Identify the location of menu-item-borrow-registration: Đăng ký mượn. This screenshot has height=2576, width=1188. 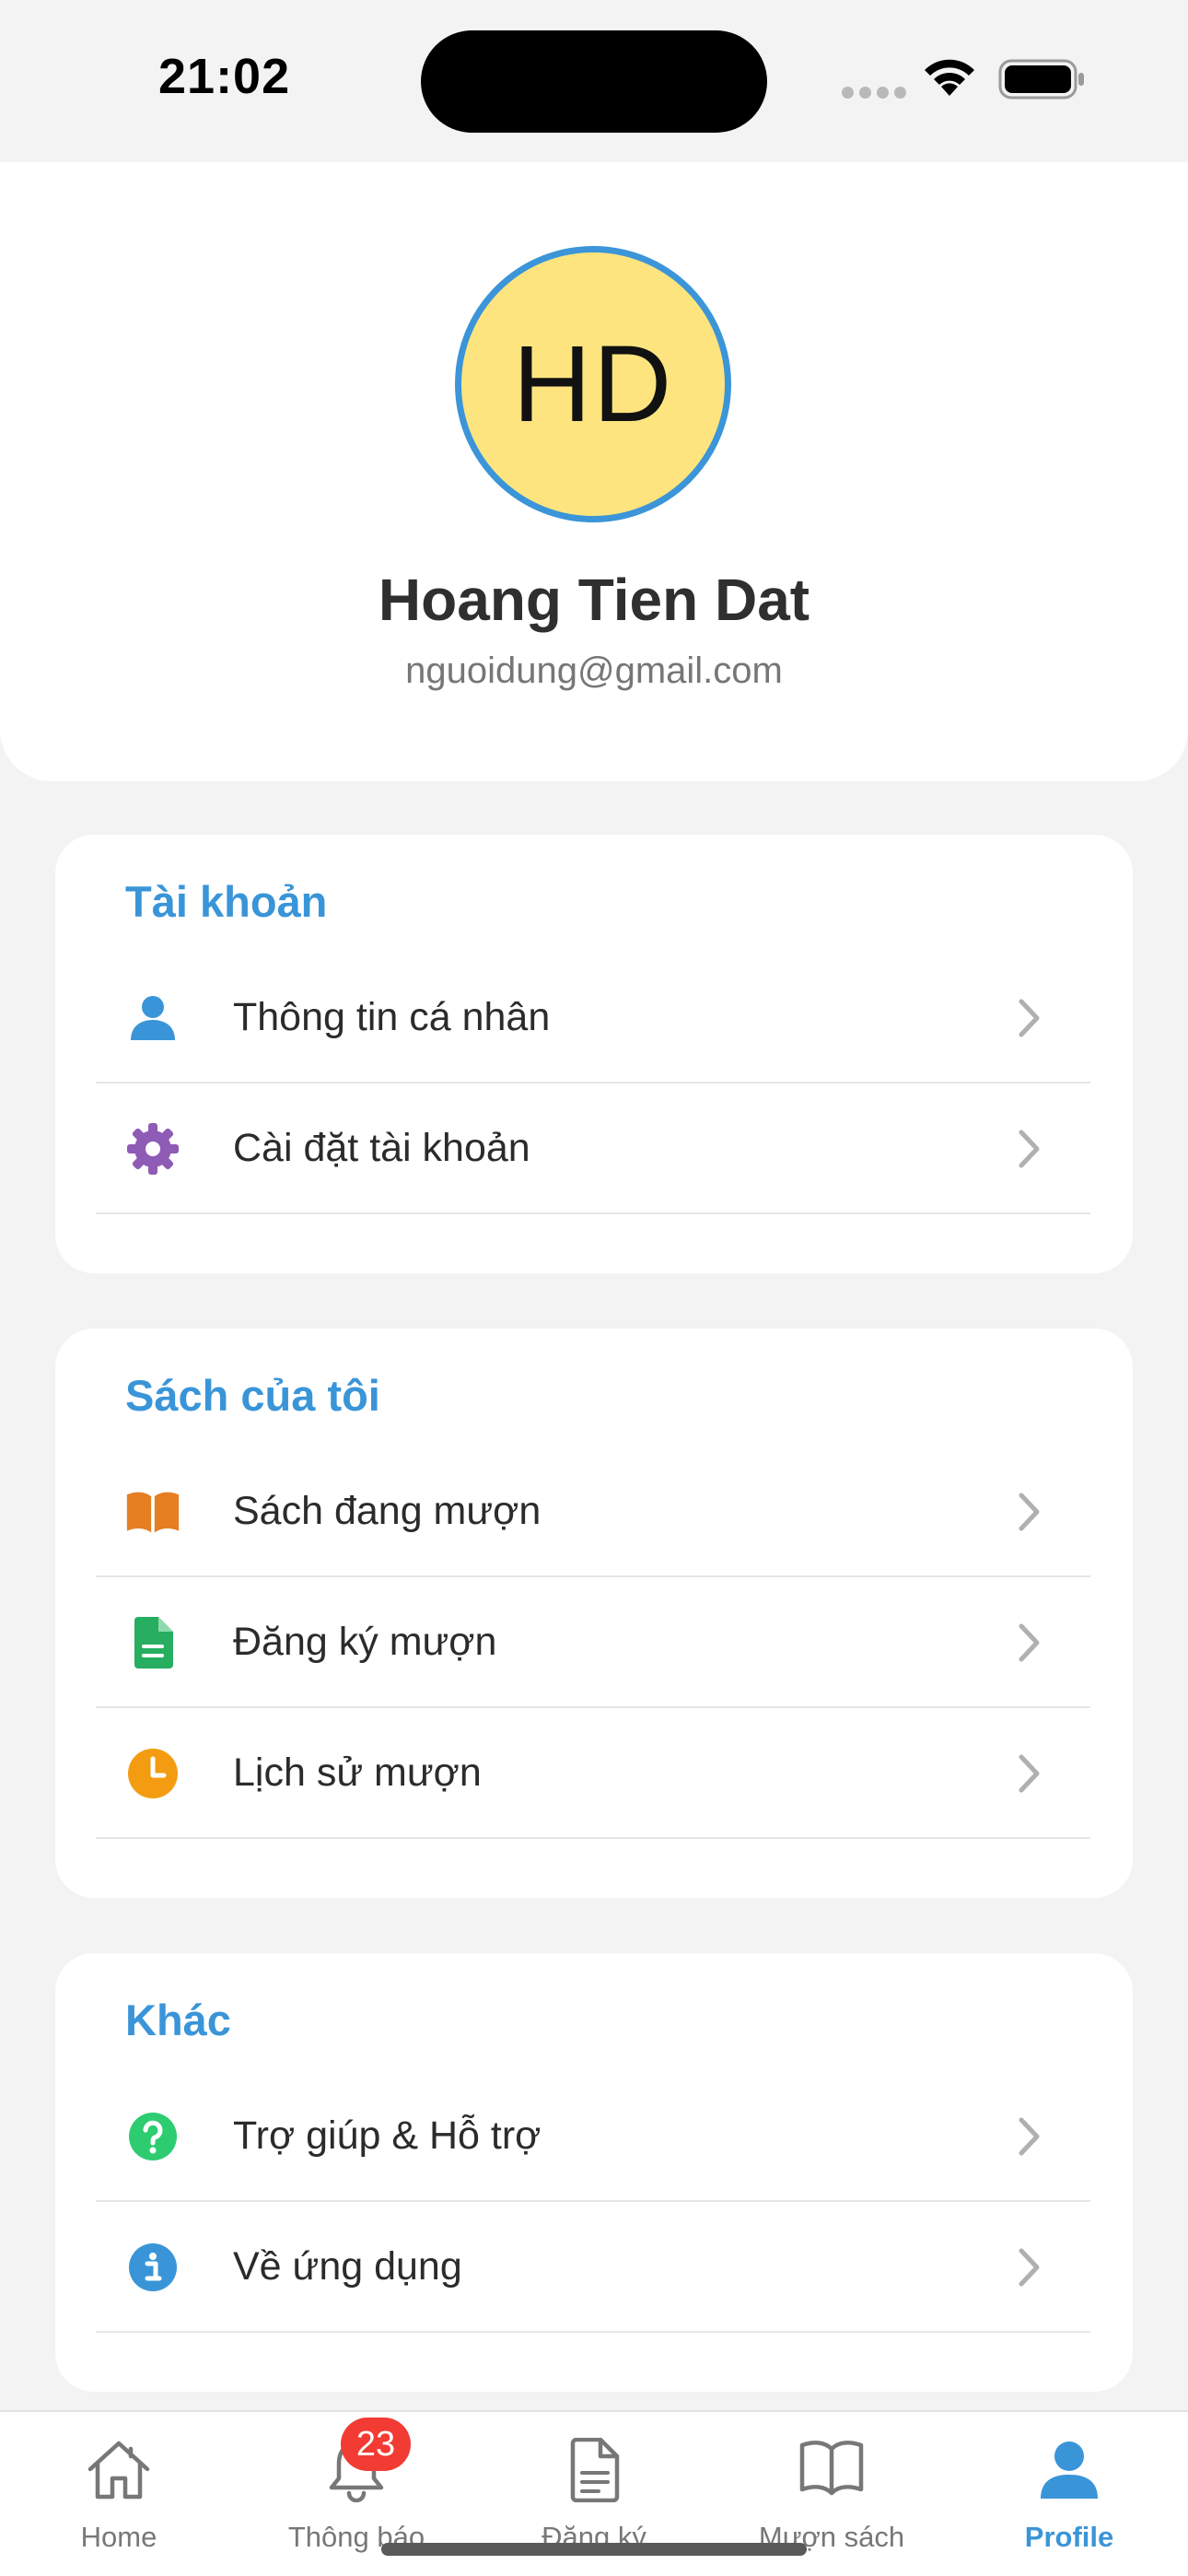
(593, 1642).